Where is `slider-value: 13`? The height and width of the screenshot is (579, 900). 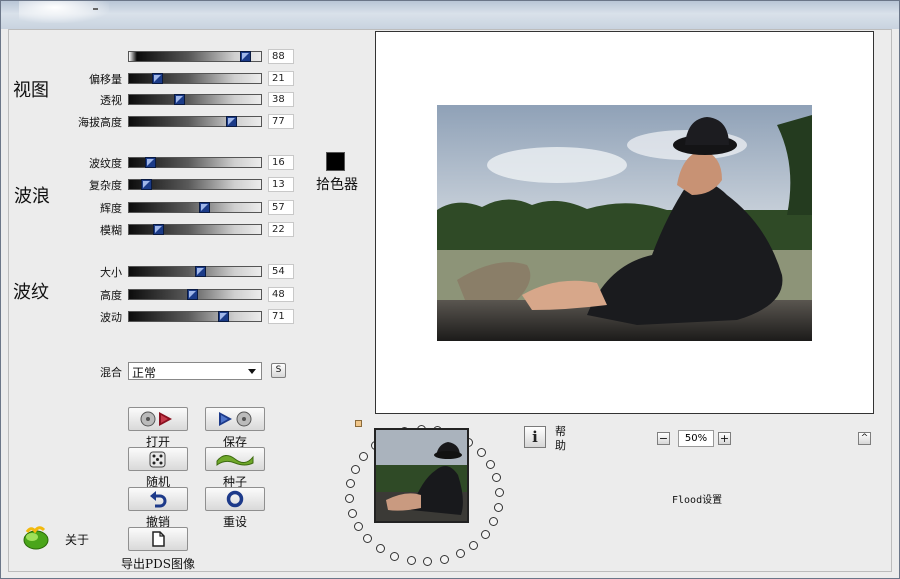
slider-value: 13 is located at coordinates (281, 184).